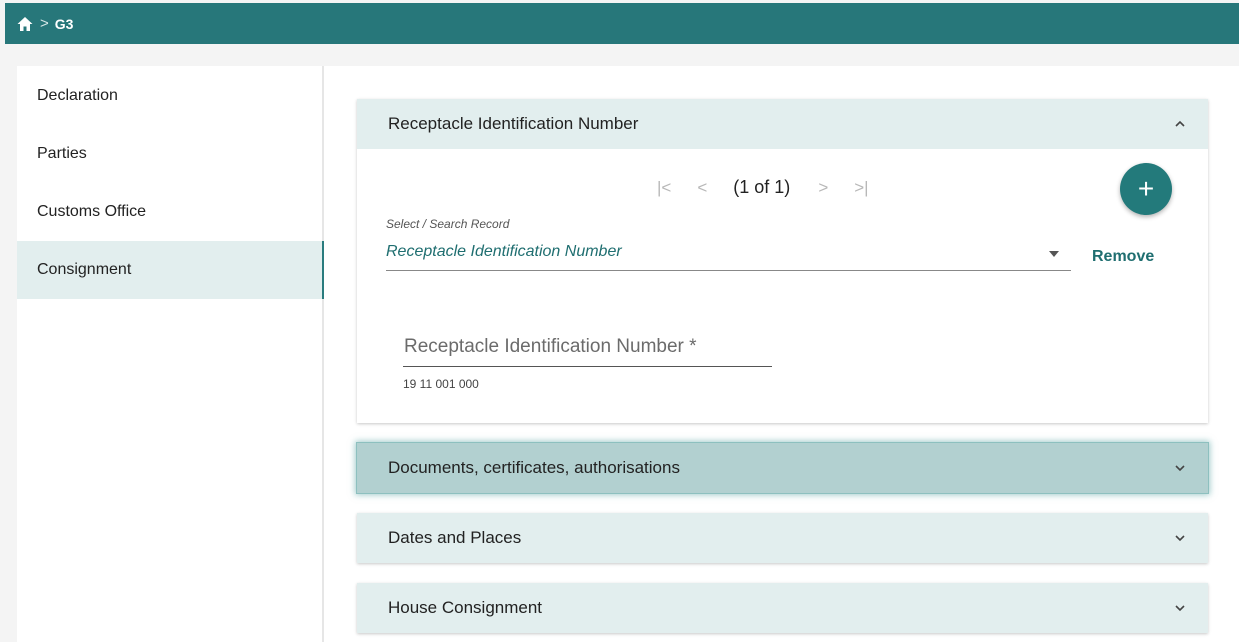  What do you see at coordinates (664, 188) in the screenshot?
I see `first-page-icon: |<` at bounding box center [664, 188].